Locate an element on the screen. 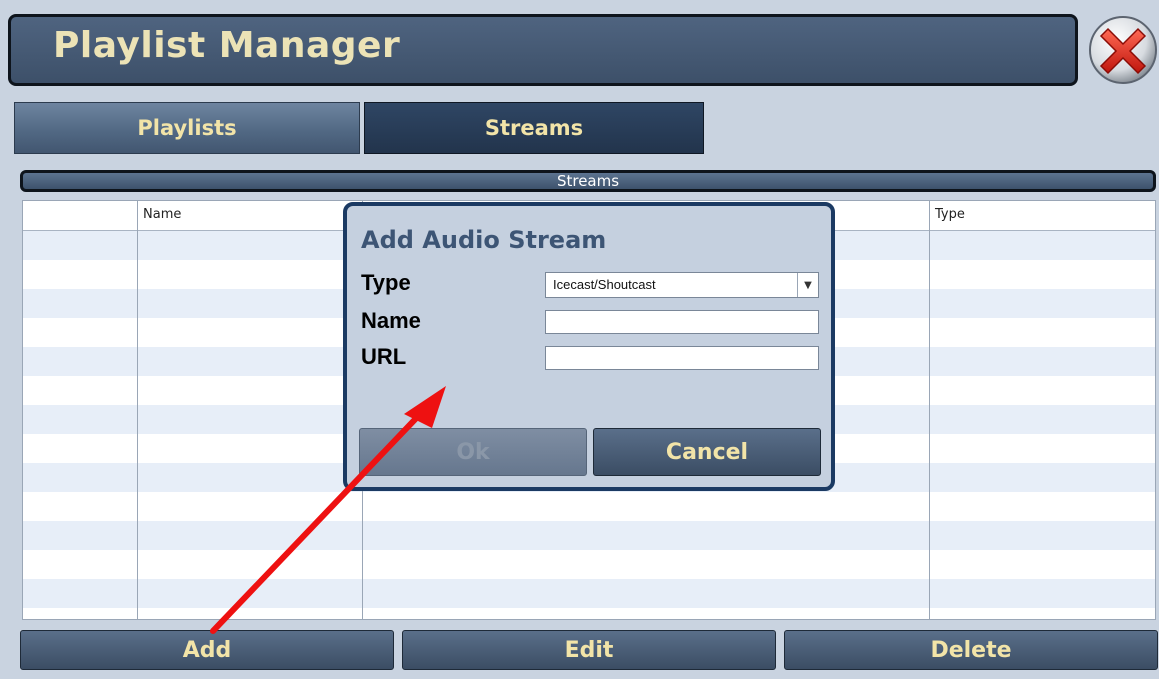  window-title: Playlist Manager is located at coordinates (227, 45).